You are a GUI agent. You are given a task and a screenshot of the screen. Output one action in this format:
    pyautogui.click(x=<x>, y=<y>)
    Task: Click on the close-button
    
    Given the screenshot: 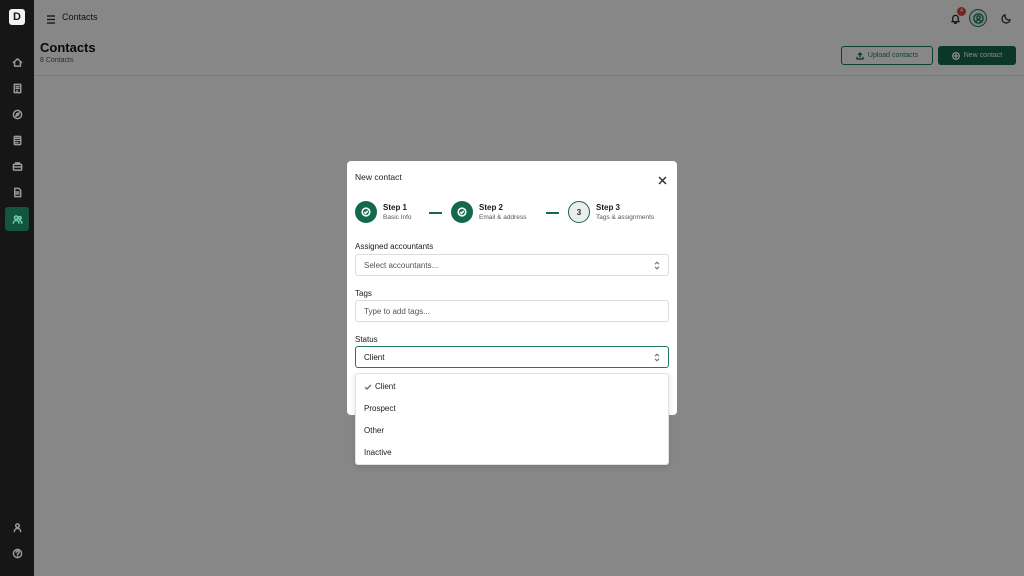 What is the action you would take?
    pyautogui.click(x=663, y=178)
    